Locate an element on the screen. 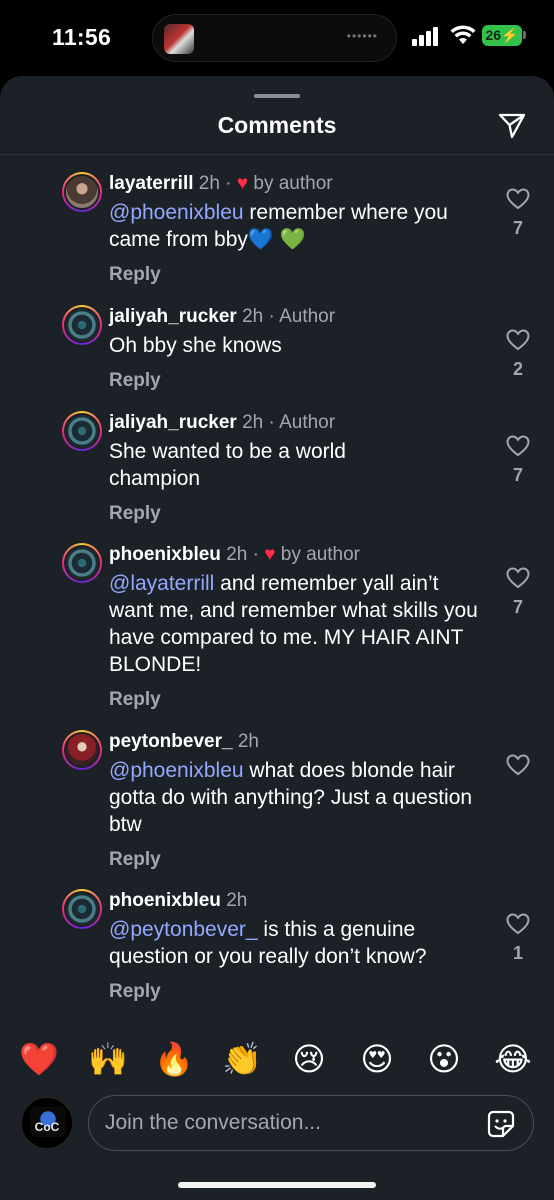  emoji-red-heart-button: ❤️ is located at coordinates (39, 1059).